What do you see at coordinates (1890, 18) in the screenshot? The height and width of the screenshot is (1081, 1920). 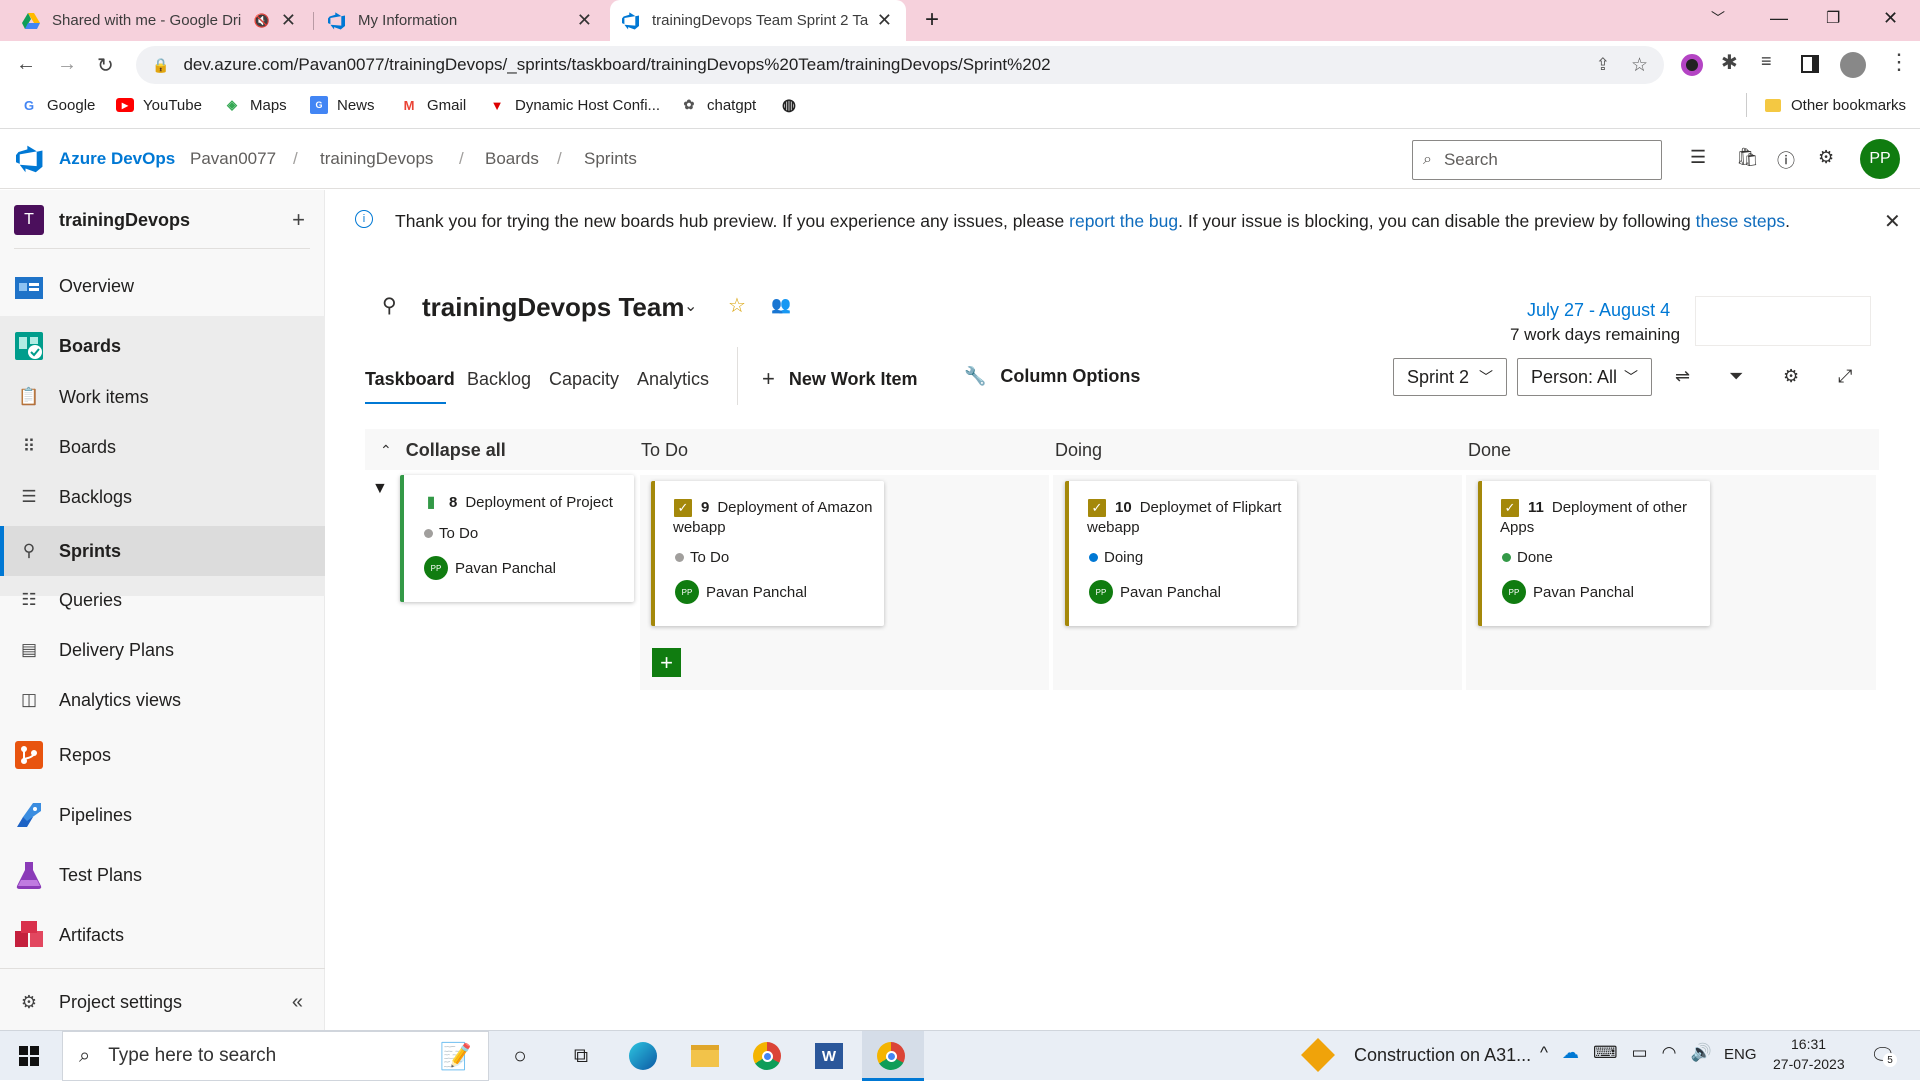 I see `close-window-button: ✕` at bounding box center [1890, 18].